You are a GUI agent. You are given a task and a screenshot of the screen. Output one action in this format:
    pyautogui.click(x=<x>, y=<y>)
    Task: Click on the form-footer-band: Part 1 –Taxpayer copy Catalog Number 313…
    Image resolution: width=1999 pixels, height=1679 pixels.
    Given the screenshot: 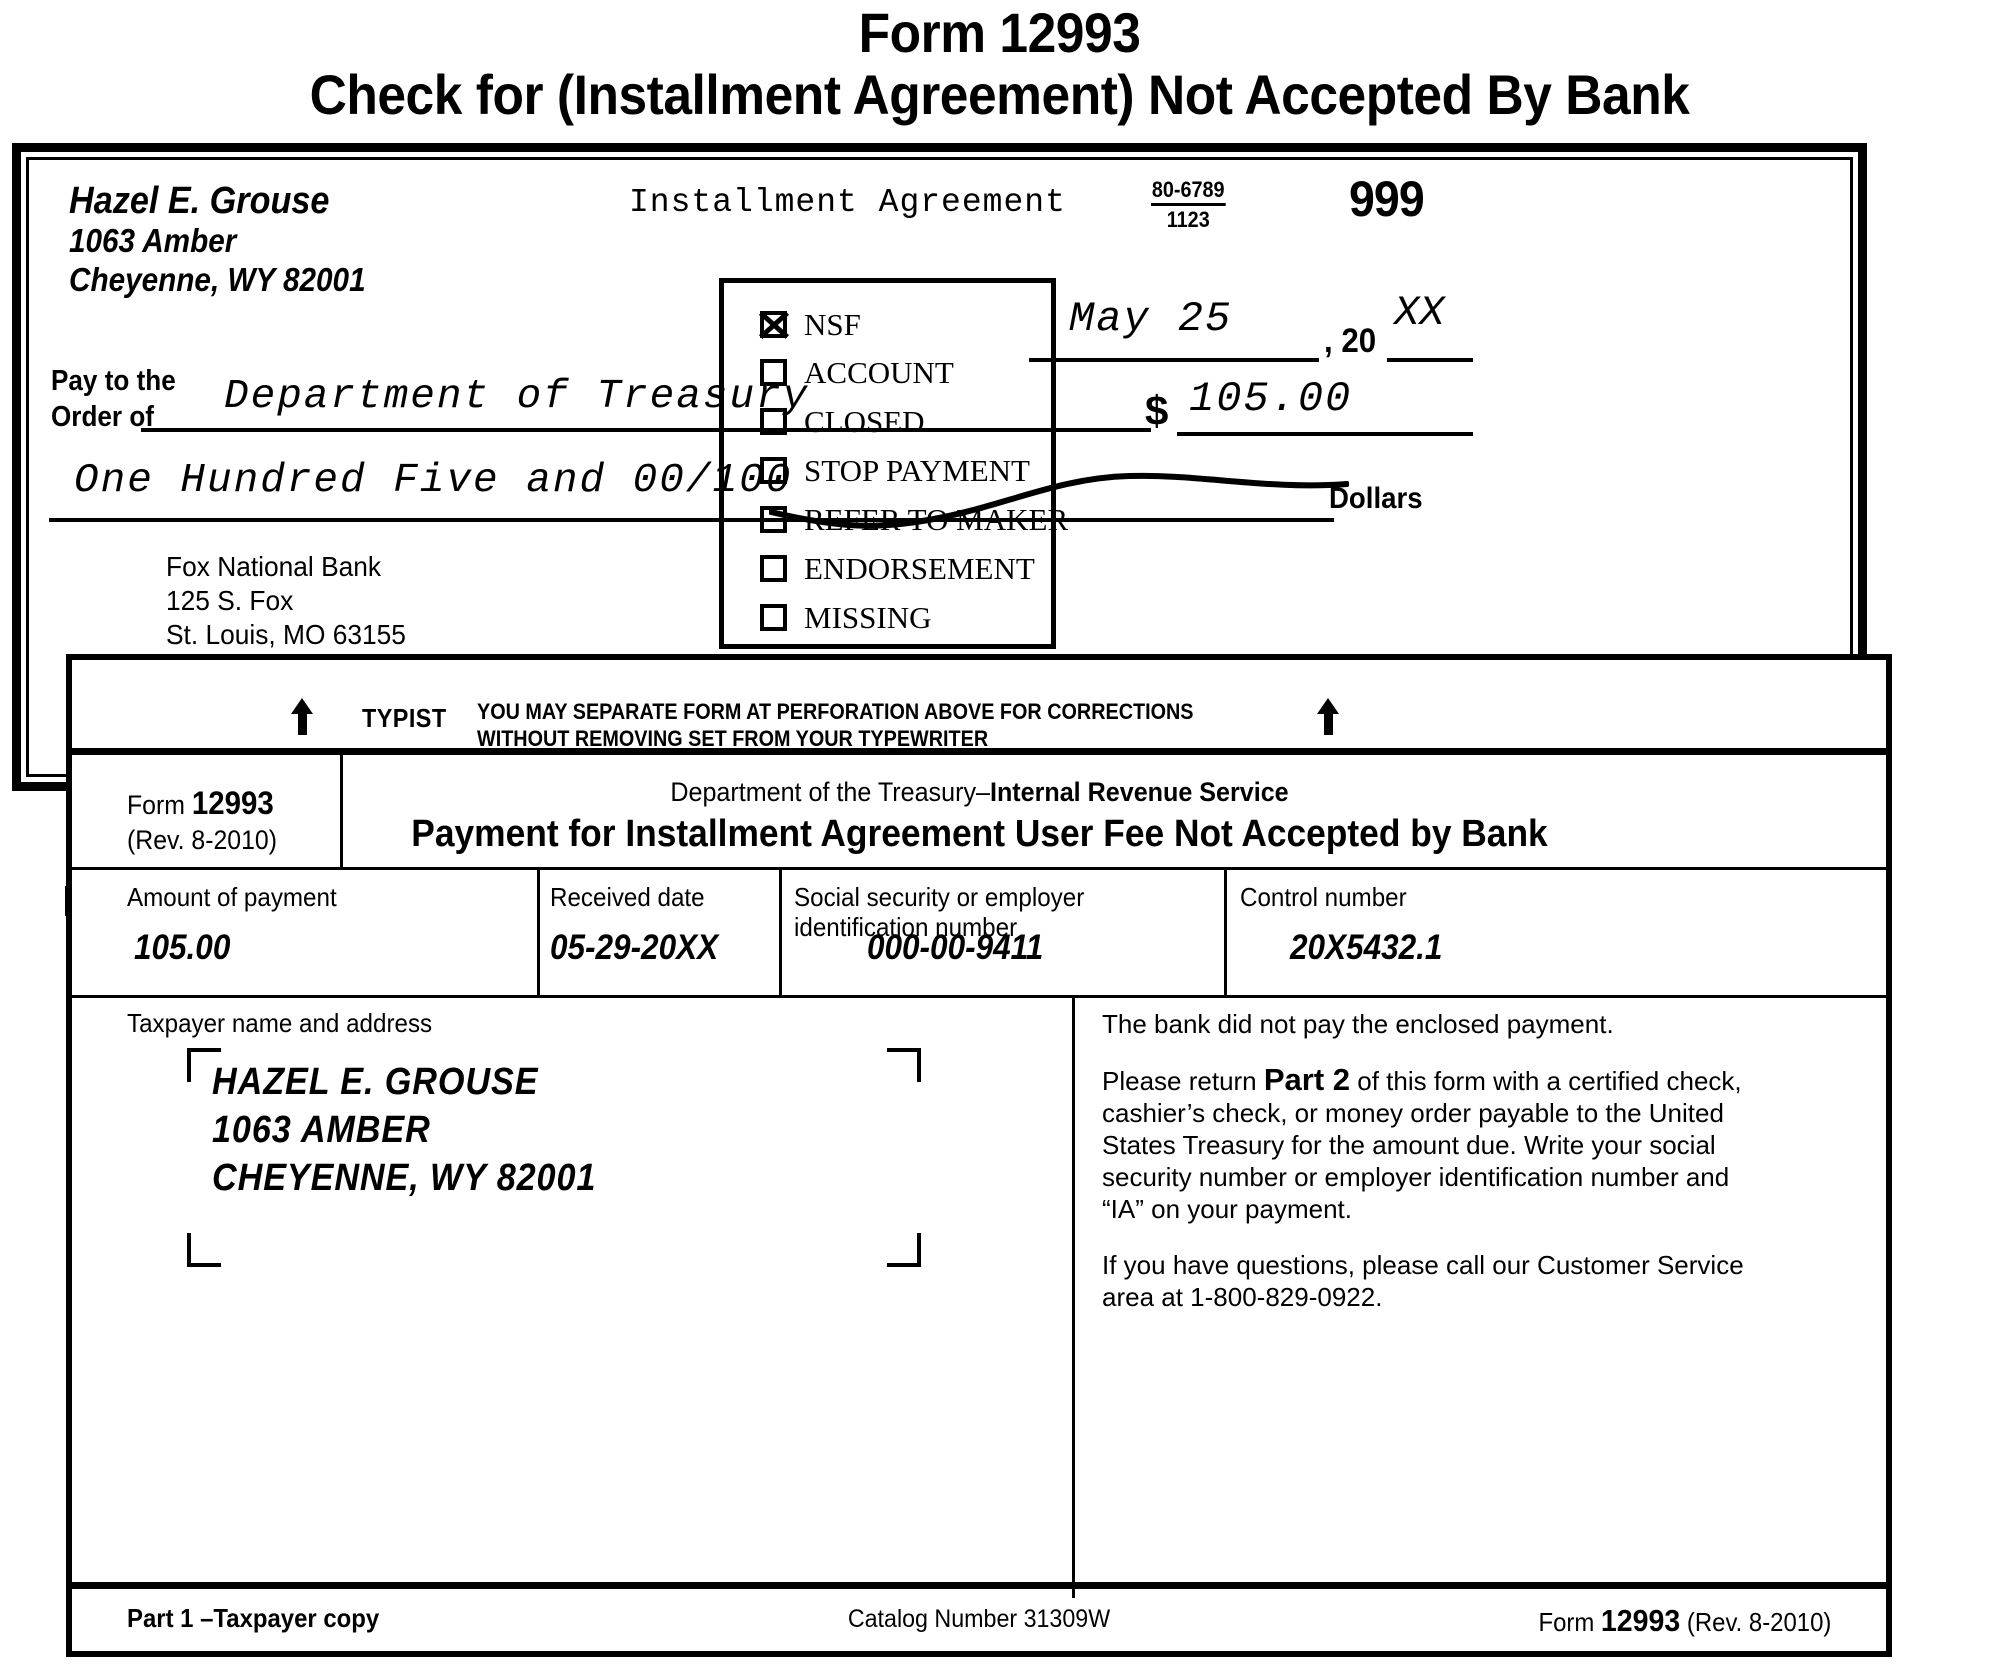 What is the action you would take?
    pyautogui.click(x=979, y=1620)
    